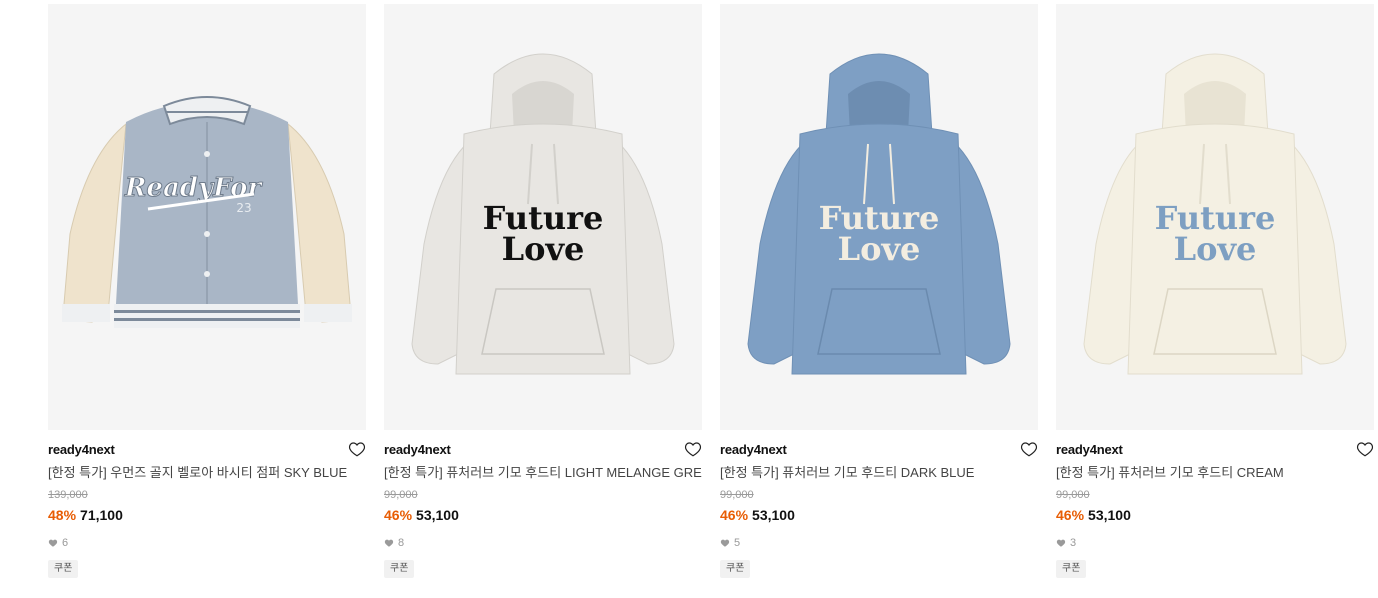  Describe the element at coordinates (207, 212) in the screenshot. I see `varsity-jacket-illustration: ReadyFor 23` at that location.